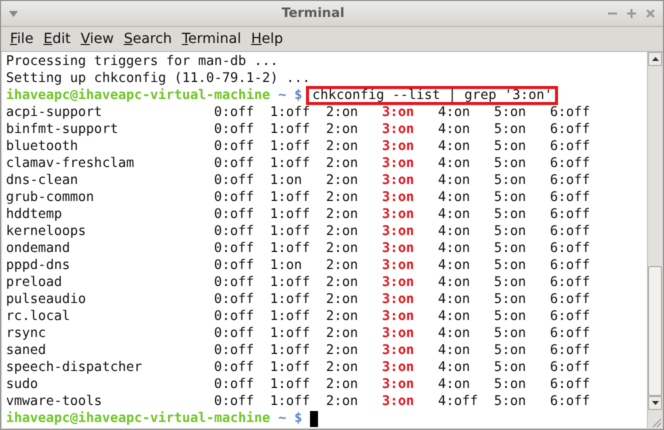 The image size is (664, 430). What do you see at coordinates (654, 240) in the screenshot?
I see `scrollbar` at bounding box center [654, 240].